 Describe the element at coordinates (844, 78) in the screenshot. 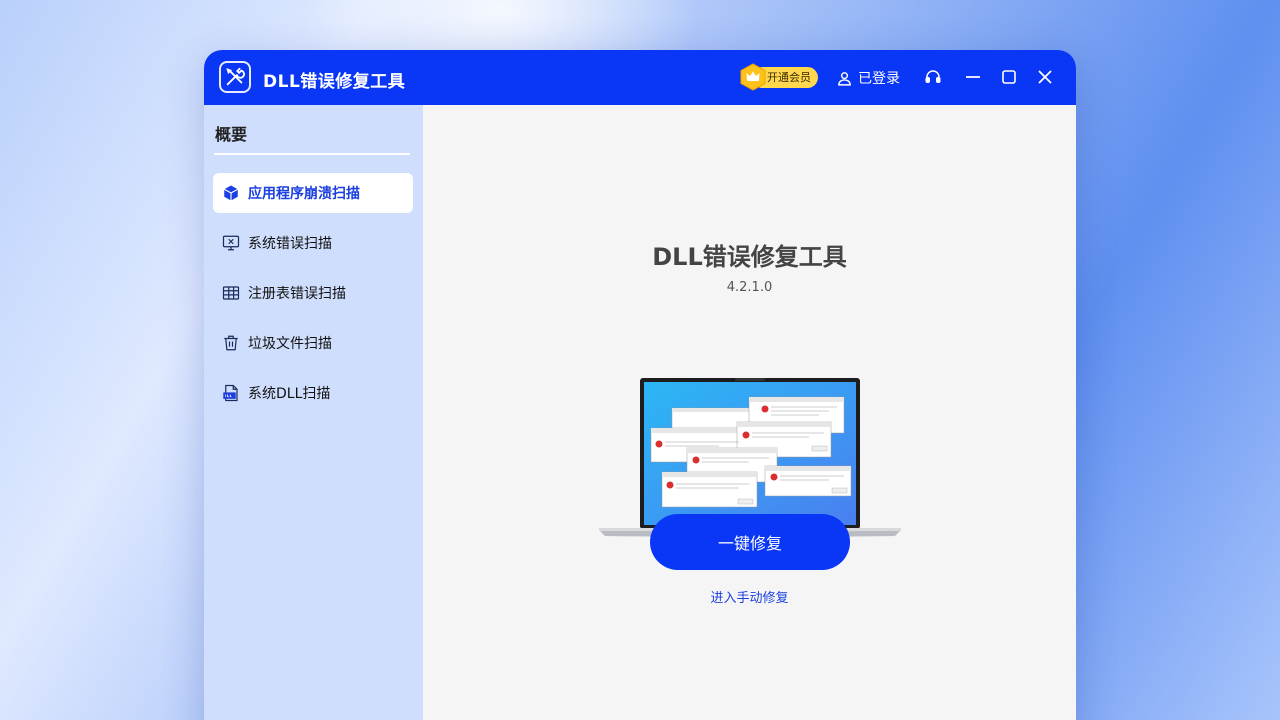

I see `user-icon` at that location.